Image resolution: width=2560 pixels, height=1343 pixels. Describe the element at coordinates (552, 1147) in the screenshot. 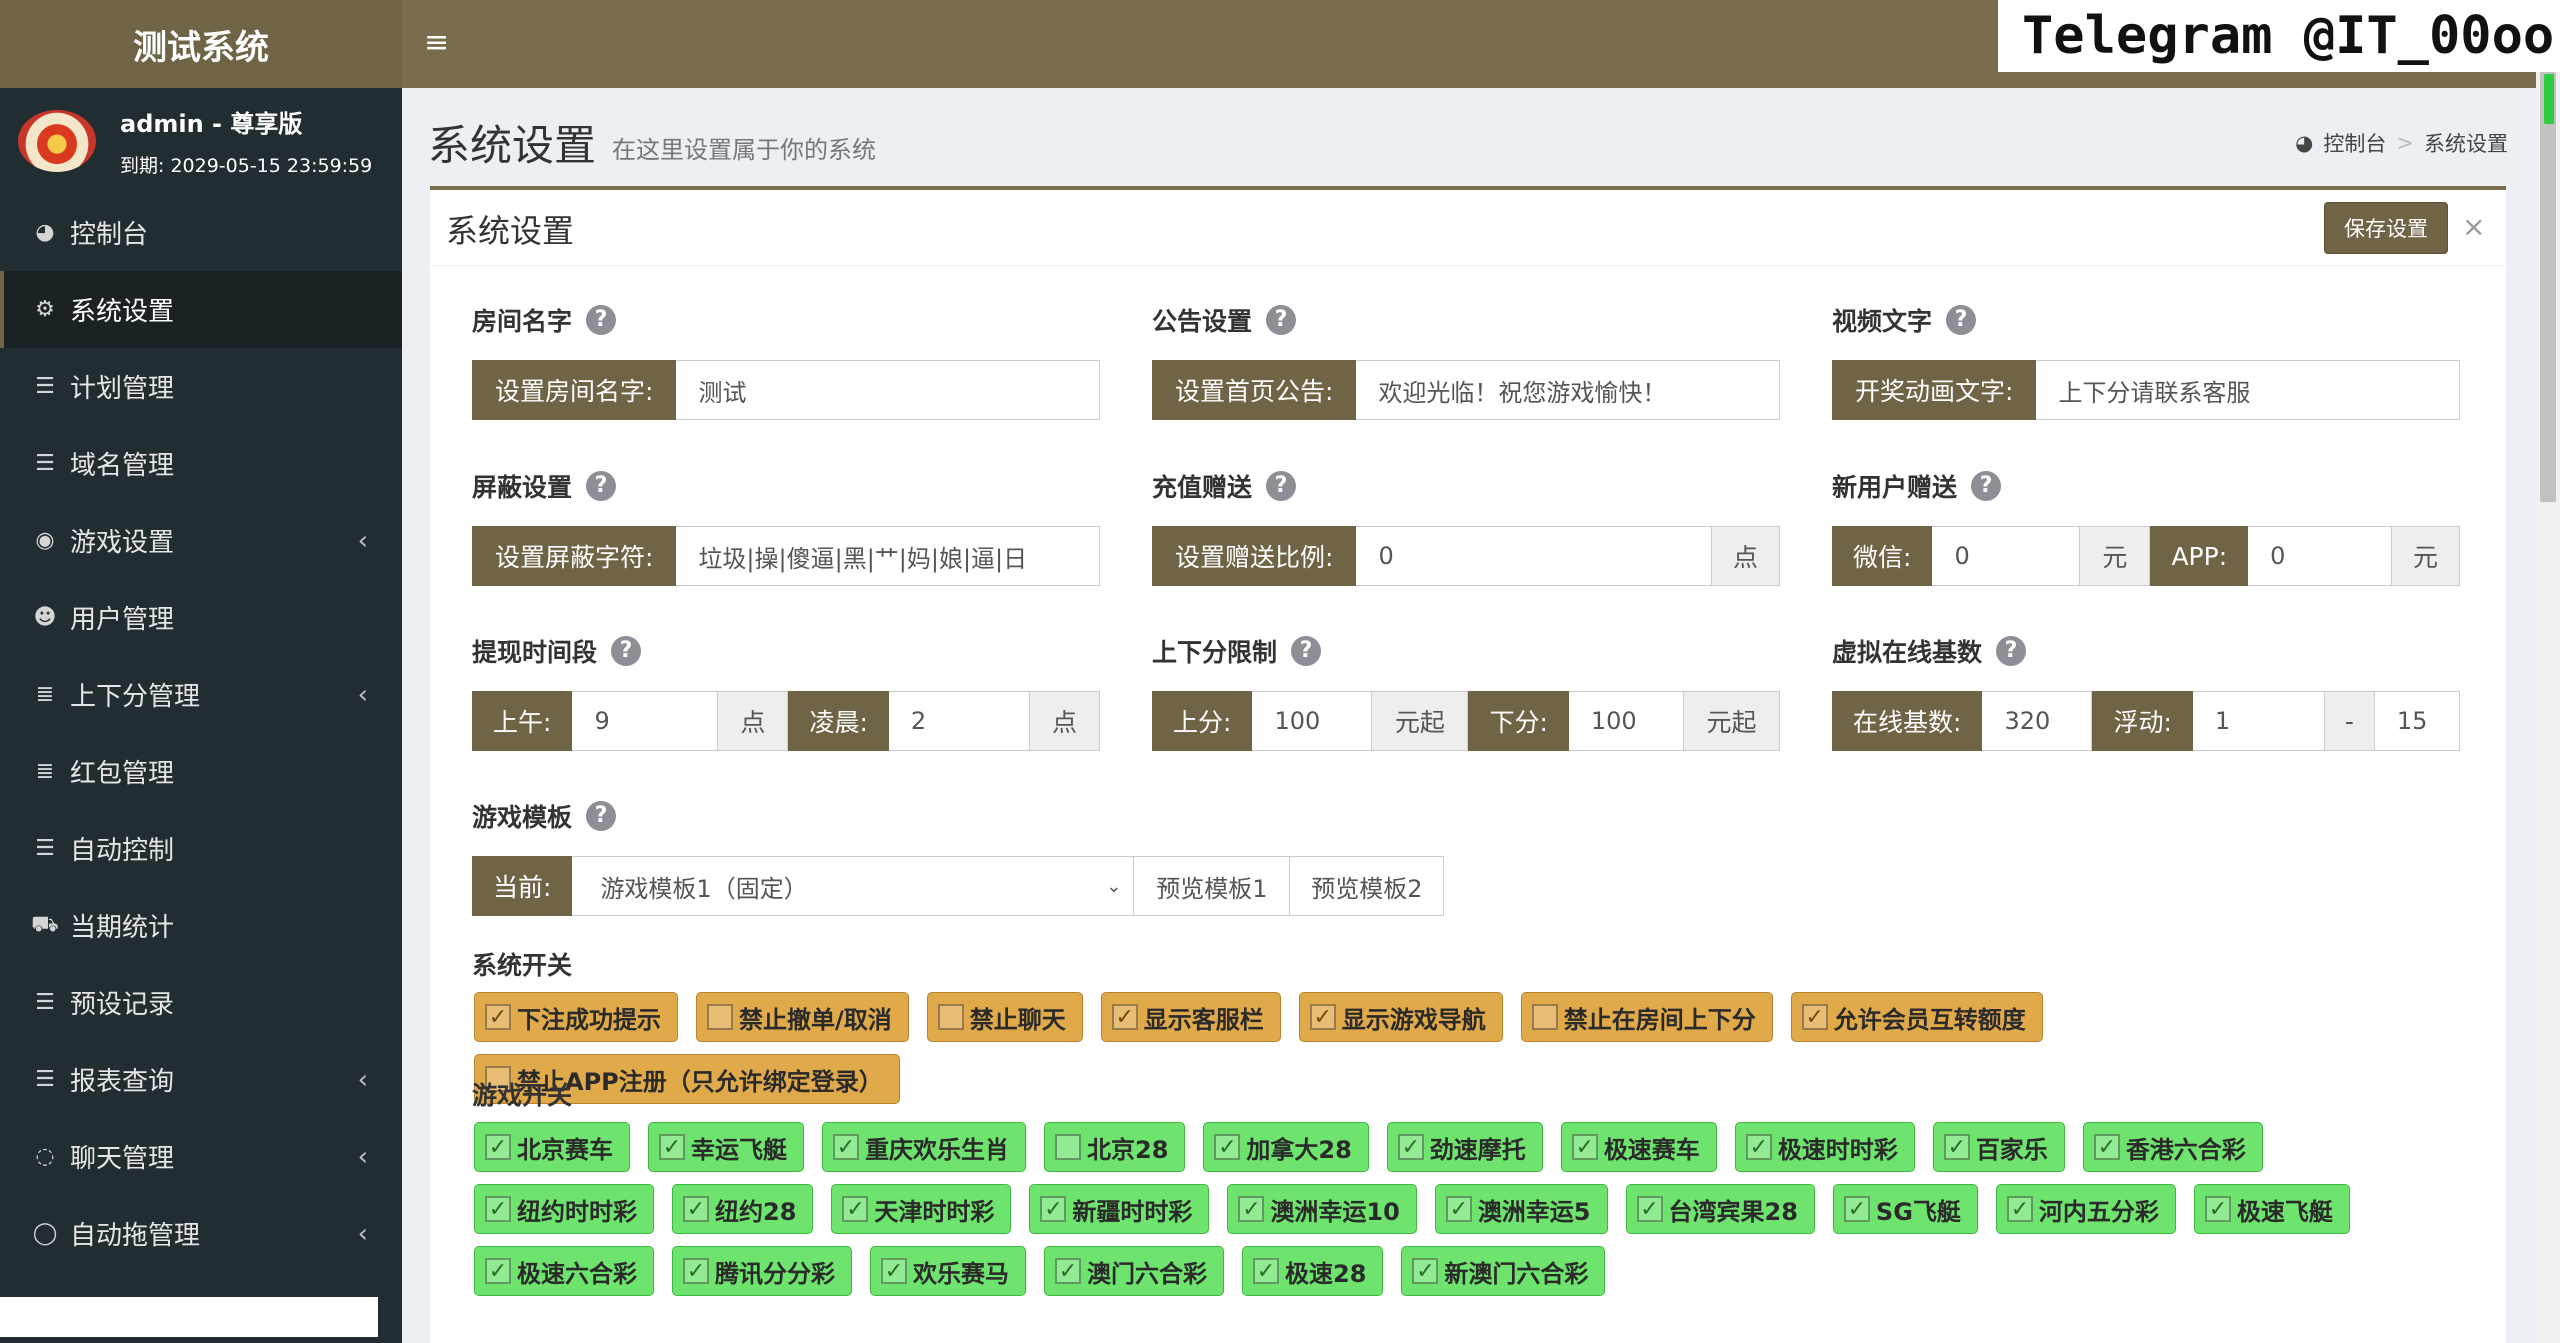

I see `game-switch: ✓ 北京赛车` at that location.